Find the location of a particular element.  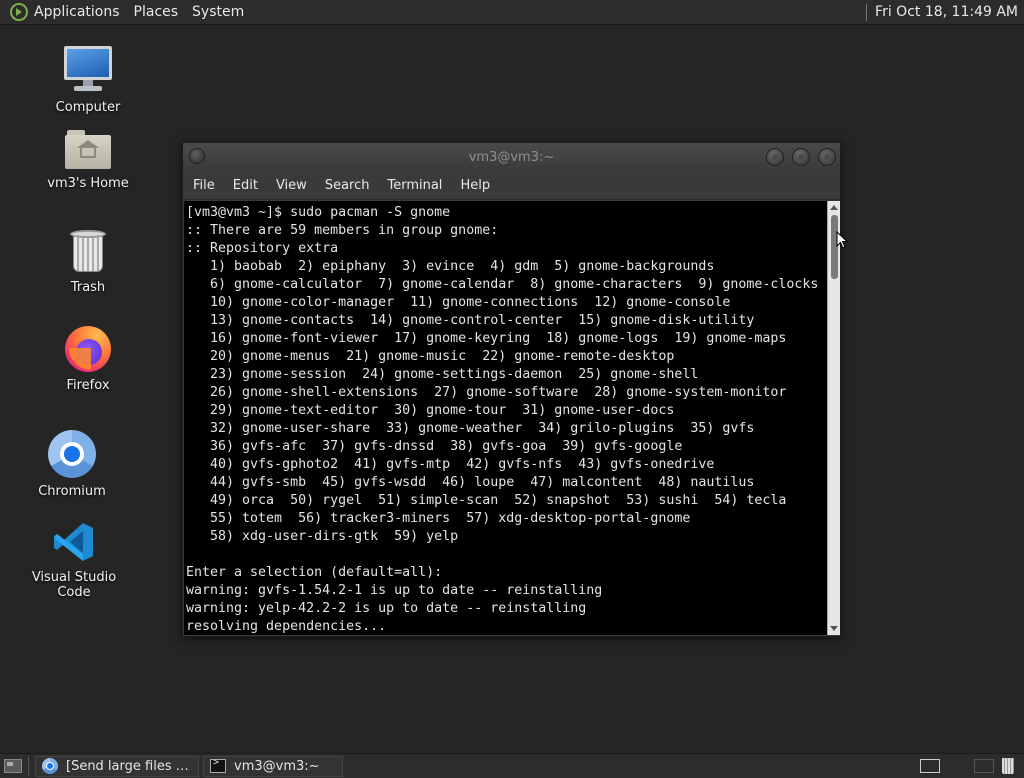

desktop-icon-home: vm3's Home is located at coordinates (88, 159).